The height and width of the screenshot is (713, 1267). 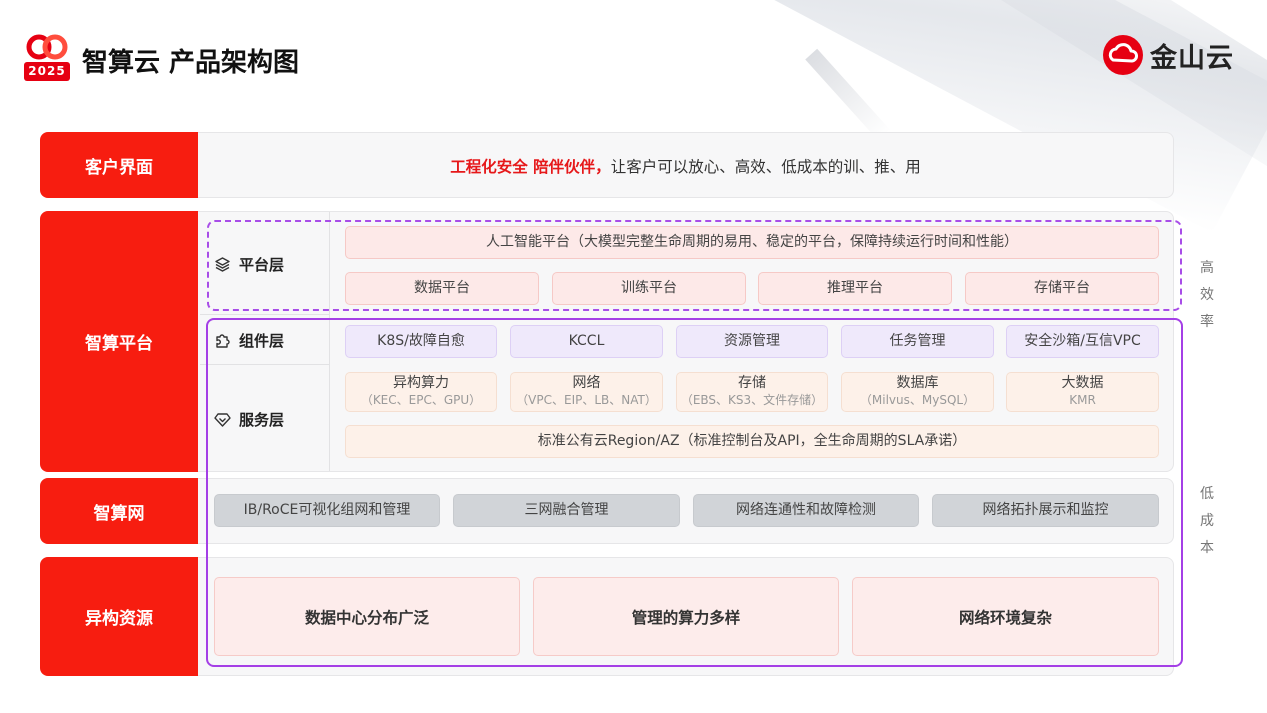 I want to click on brand-name: 金山云, so click(x=1192, y=58).